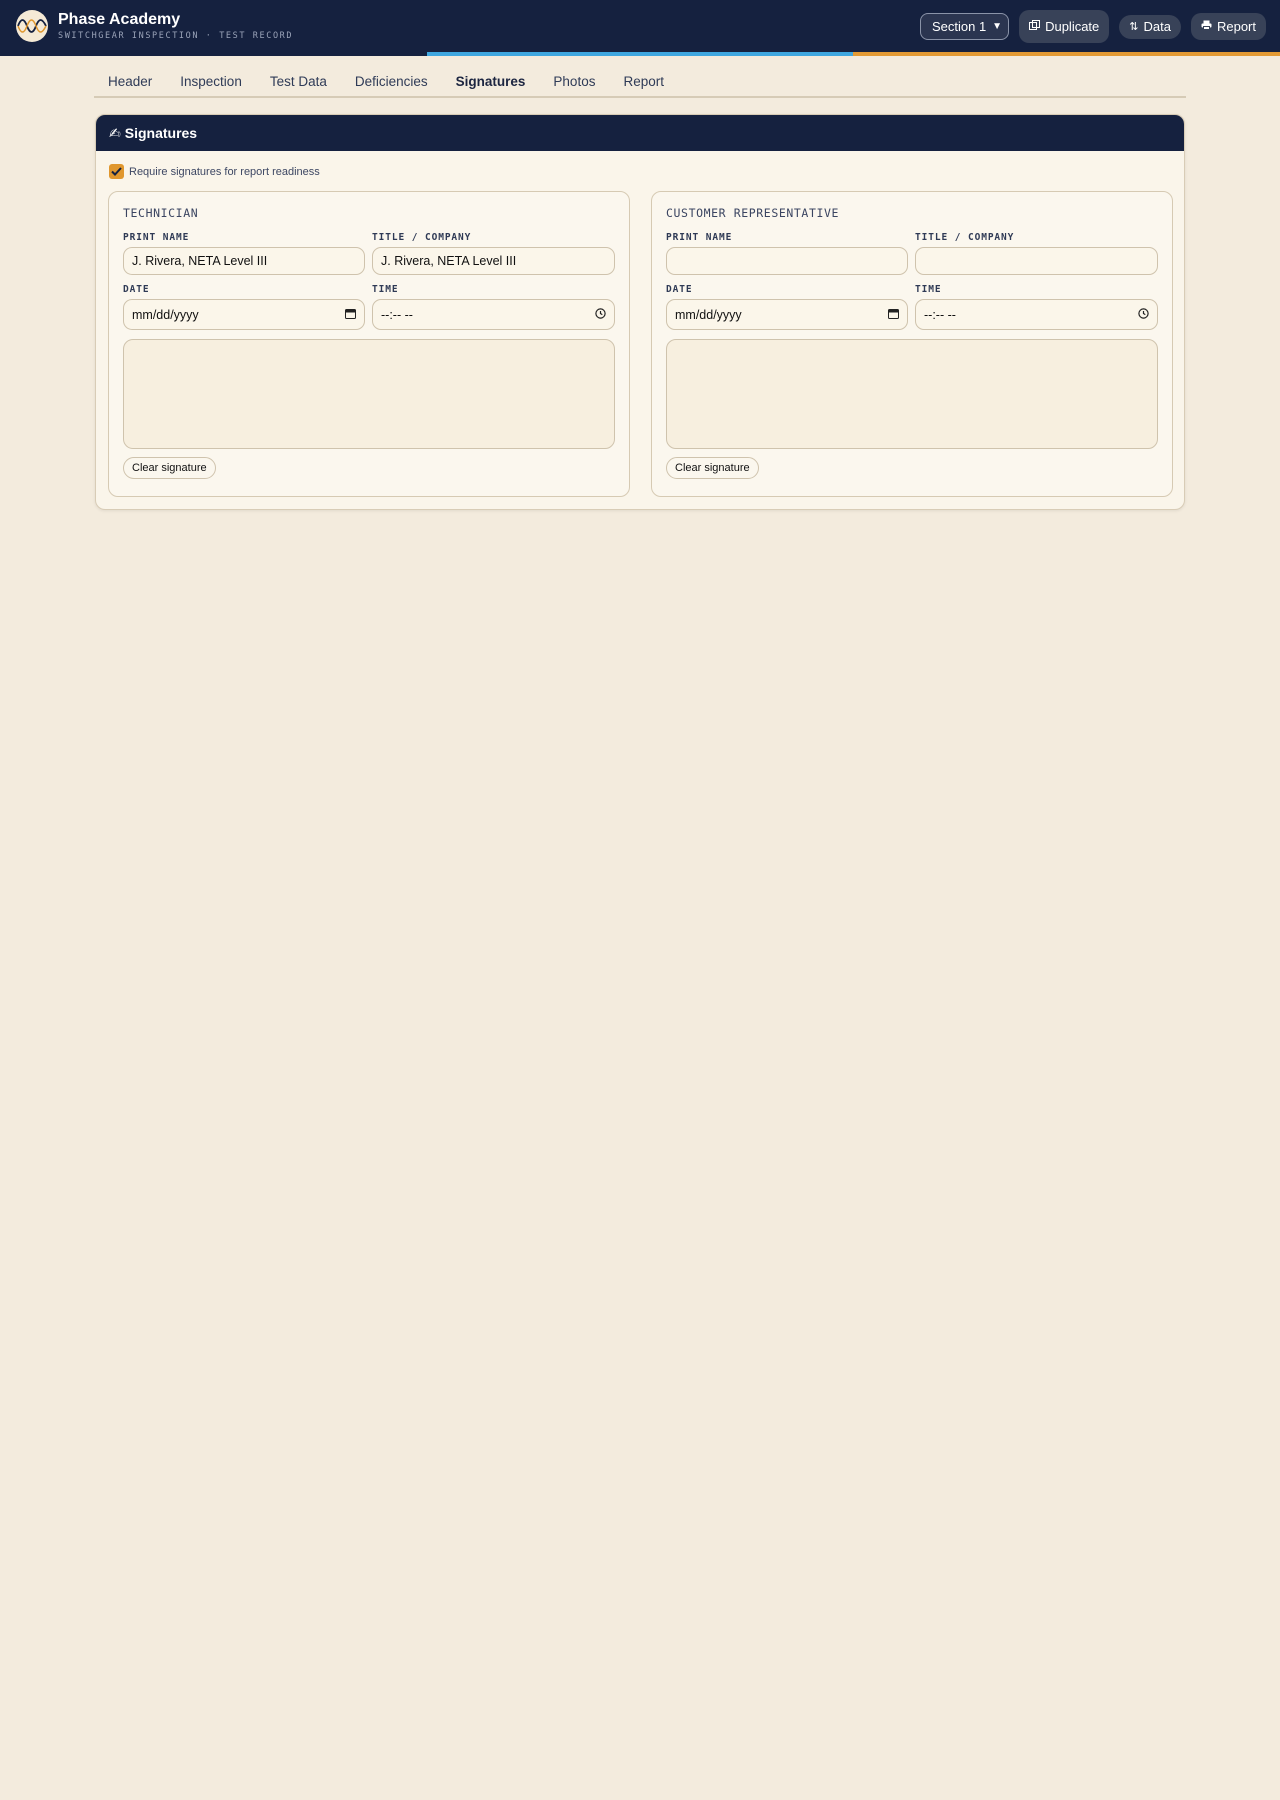 The height and width of the screenshot is (1800, 1280). I want to click on customer-date-input: mm/dd/yyyy, so click(787, 314).